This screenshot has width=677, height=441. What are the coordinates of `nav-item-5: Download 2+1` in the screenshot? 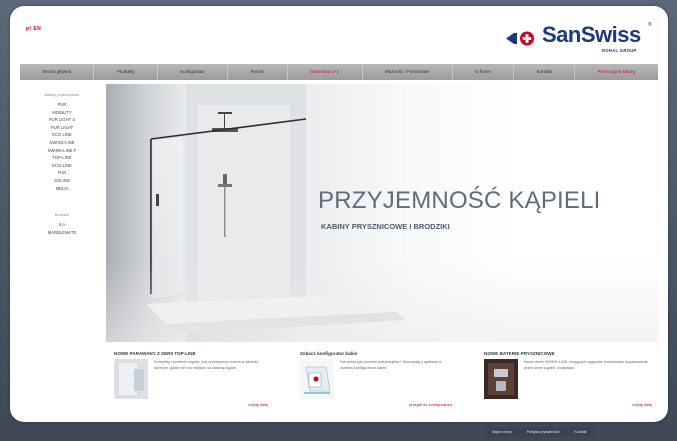 It's located at (325, 72).